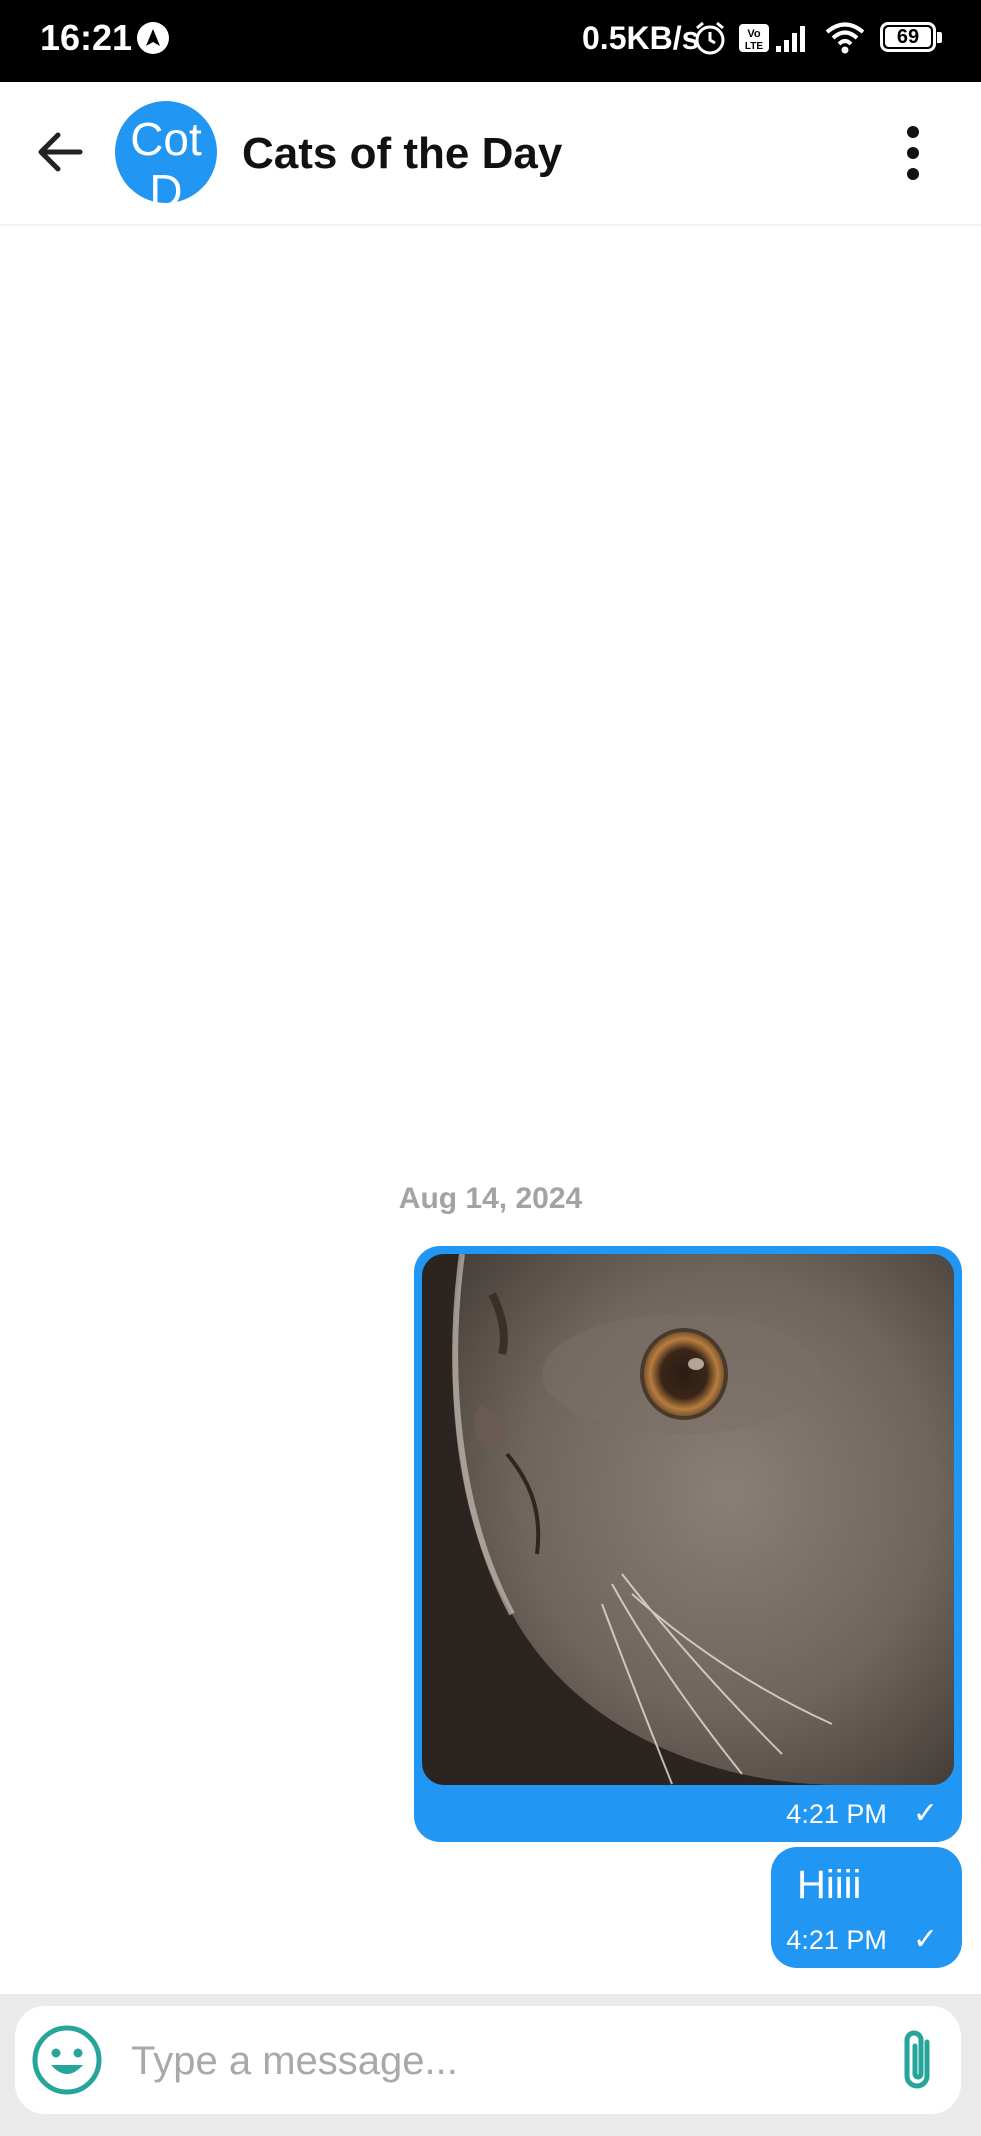  Describe the element at coordinates (754, 46) in the screenshot. I see `svg-text: LTE` at that location.